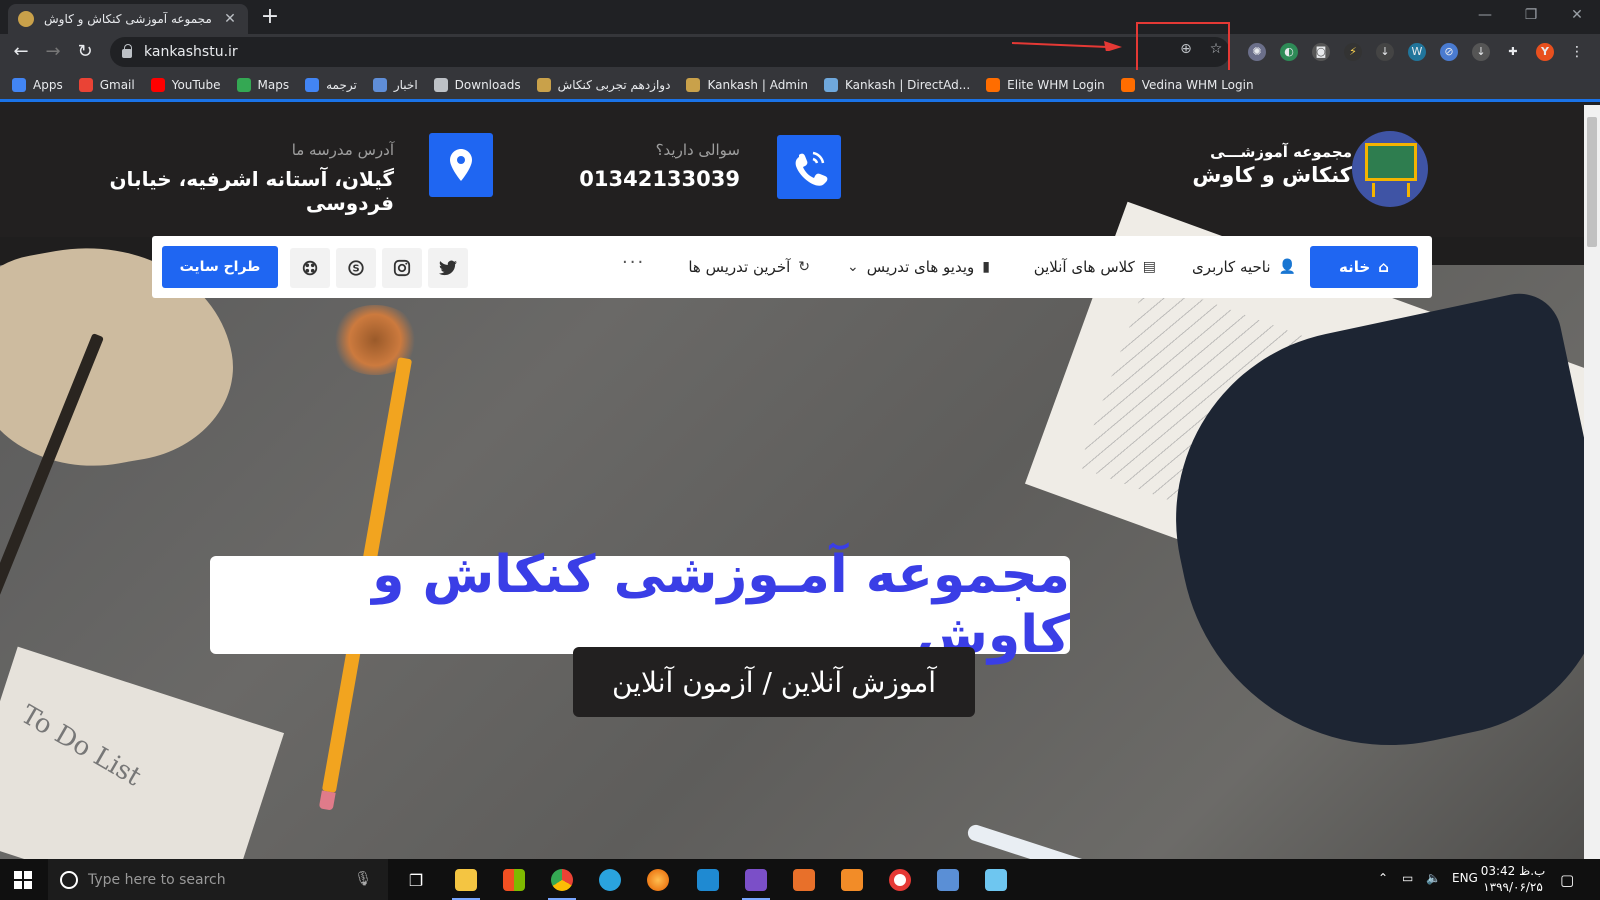 The image size is (1600, 900). Describe the element at coordinates (128, 19) in the screenshot. I see `browser-tab: مجموعه آموزشی کنکاش و کاوش ✕` at that location.